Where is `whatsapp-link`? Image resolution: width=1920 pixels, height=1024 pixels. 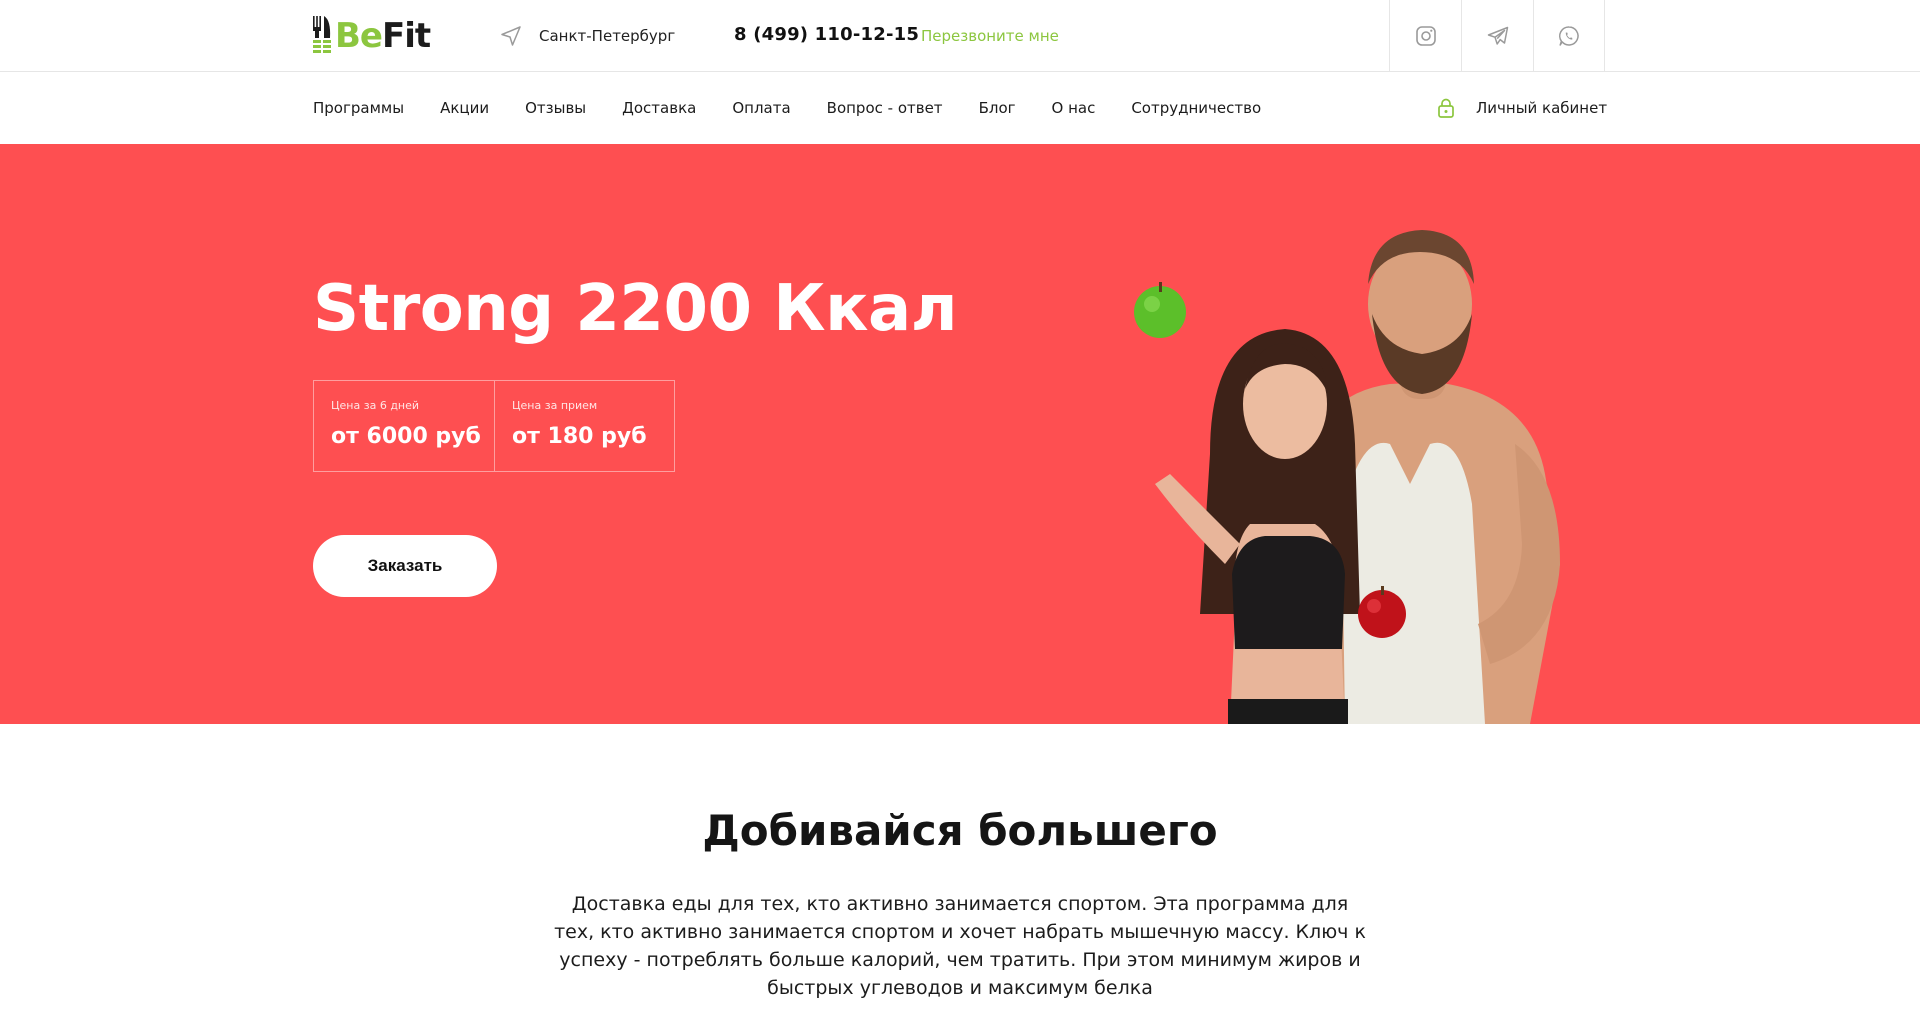
whatsapp-link is located at coordinates (1569, 36).